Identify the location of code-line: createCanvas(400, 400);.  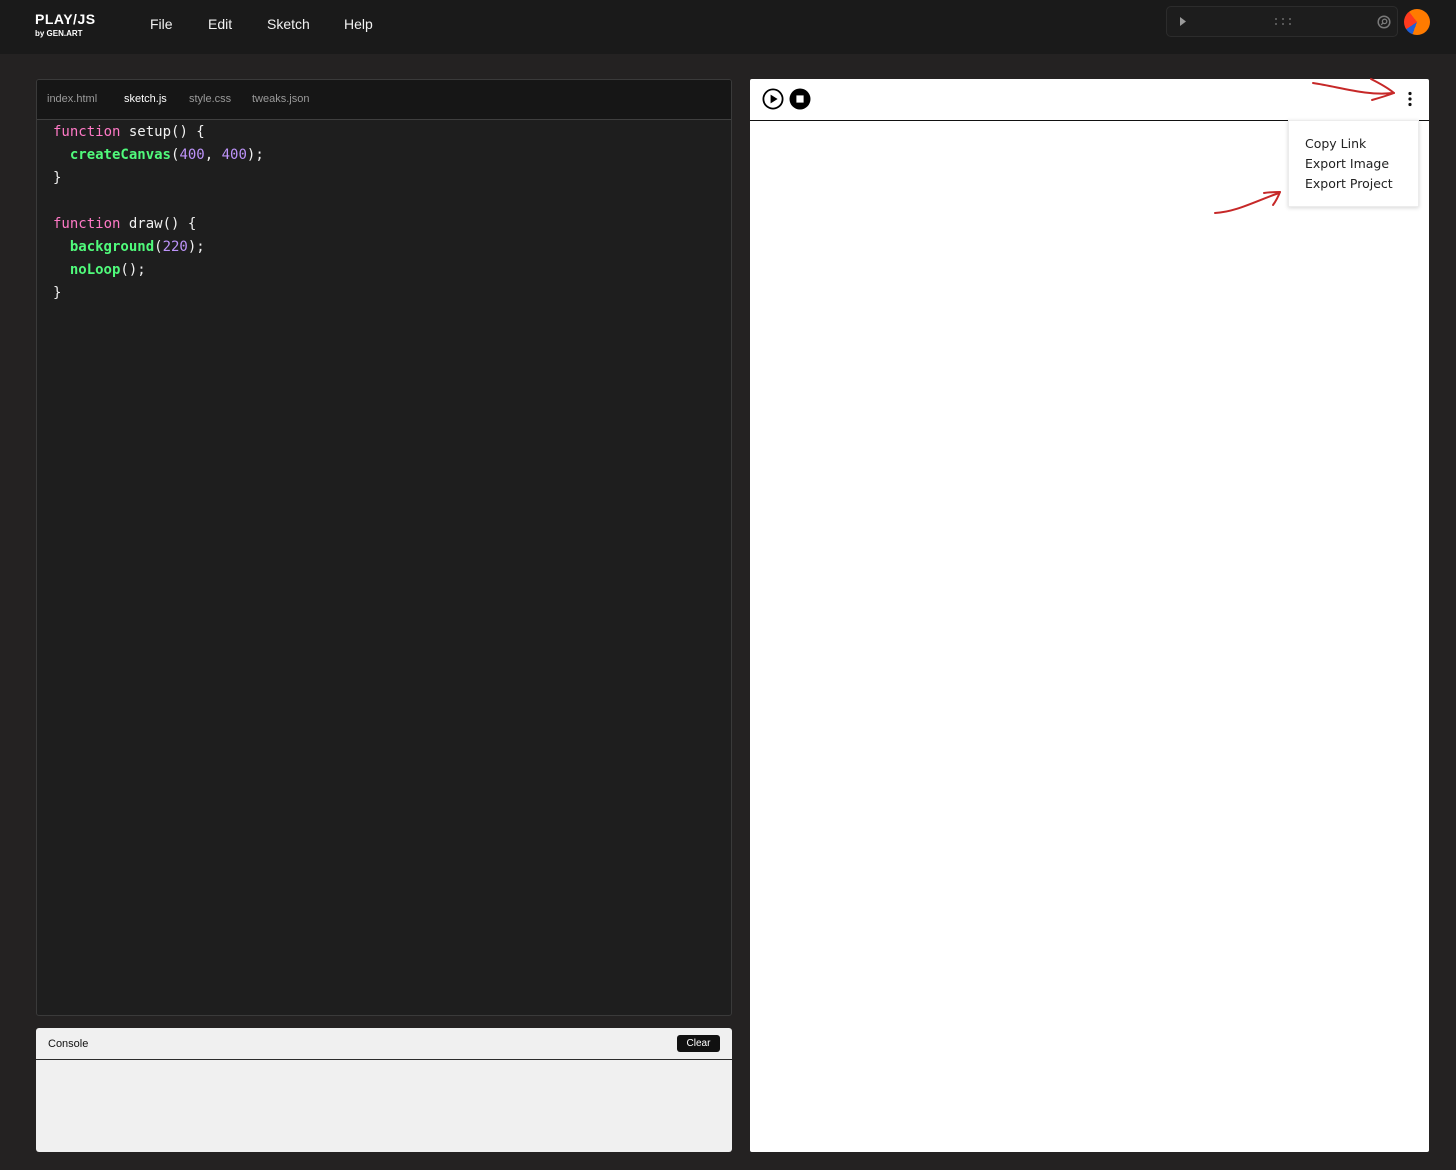
(392, 155).